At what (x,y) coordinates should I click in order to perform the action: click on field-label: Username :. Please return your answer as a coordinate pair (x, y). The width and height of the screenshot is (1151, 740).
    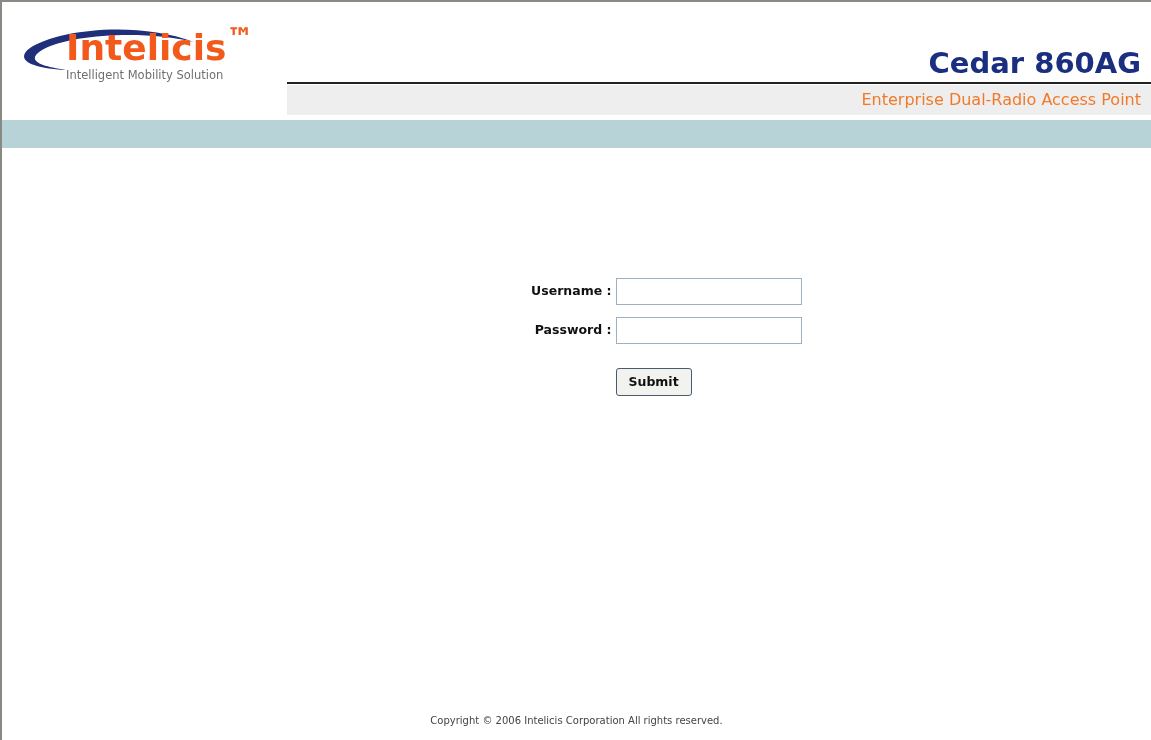
    Looking at the image, I should click on (571, 291).